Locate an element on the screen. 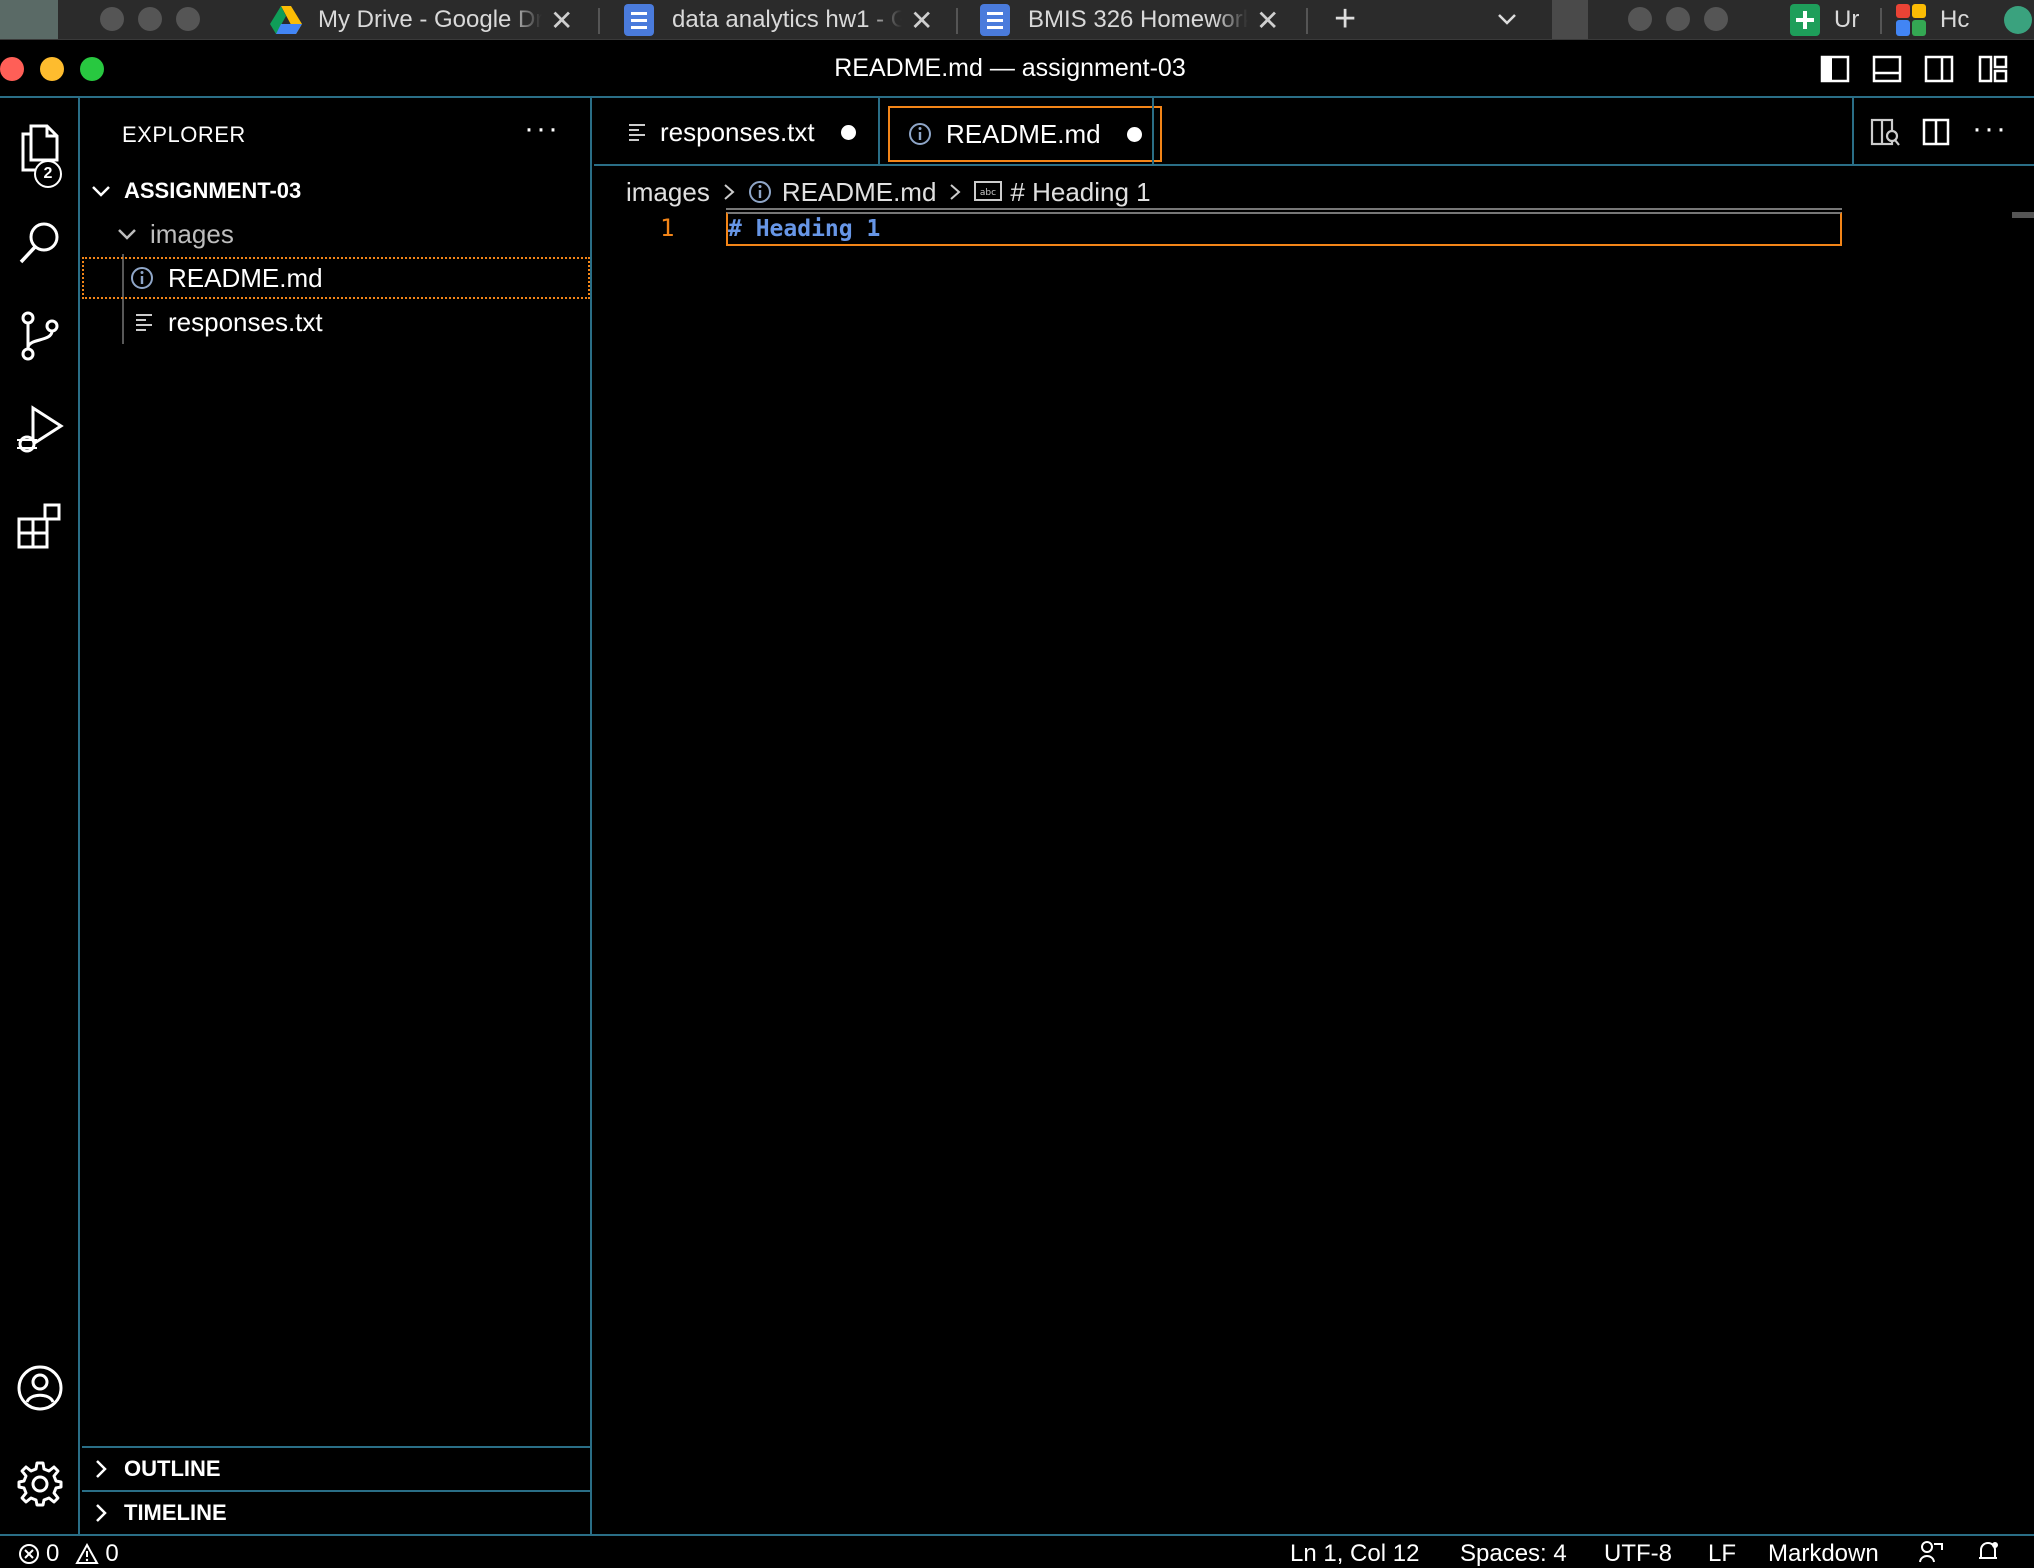 This screenshot has width=2034, height=1568. browser-tab-drive: My Drive - Google Drive ✕ is located at coordinates (430, 19).